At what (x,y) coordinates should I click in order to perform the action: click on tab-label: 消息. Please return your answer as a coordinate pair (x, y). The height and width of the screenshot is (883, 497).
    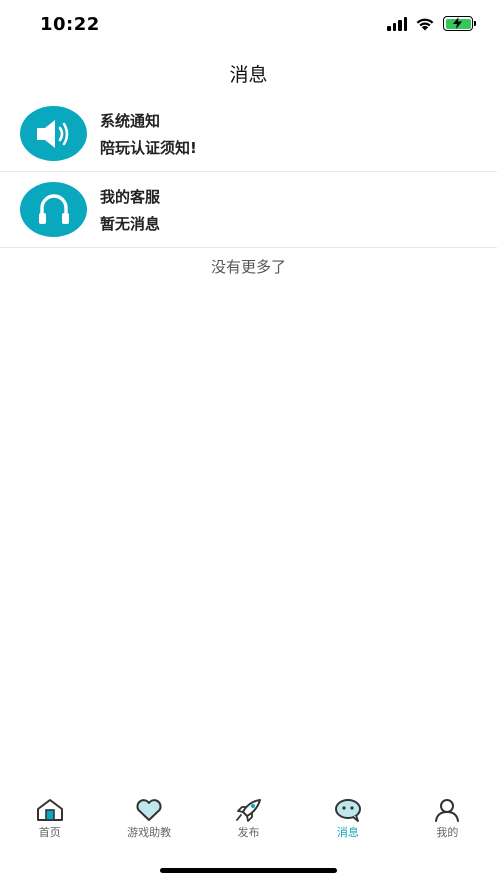
    Looking at the image, I should click on (347, 832).